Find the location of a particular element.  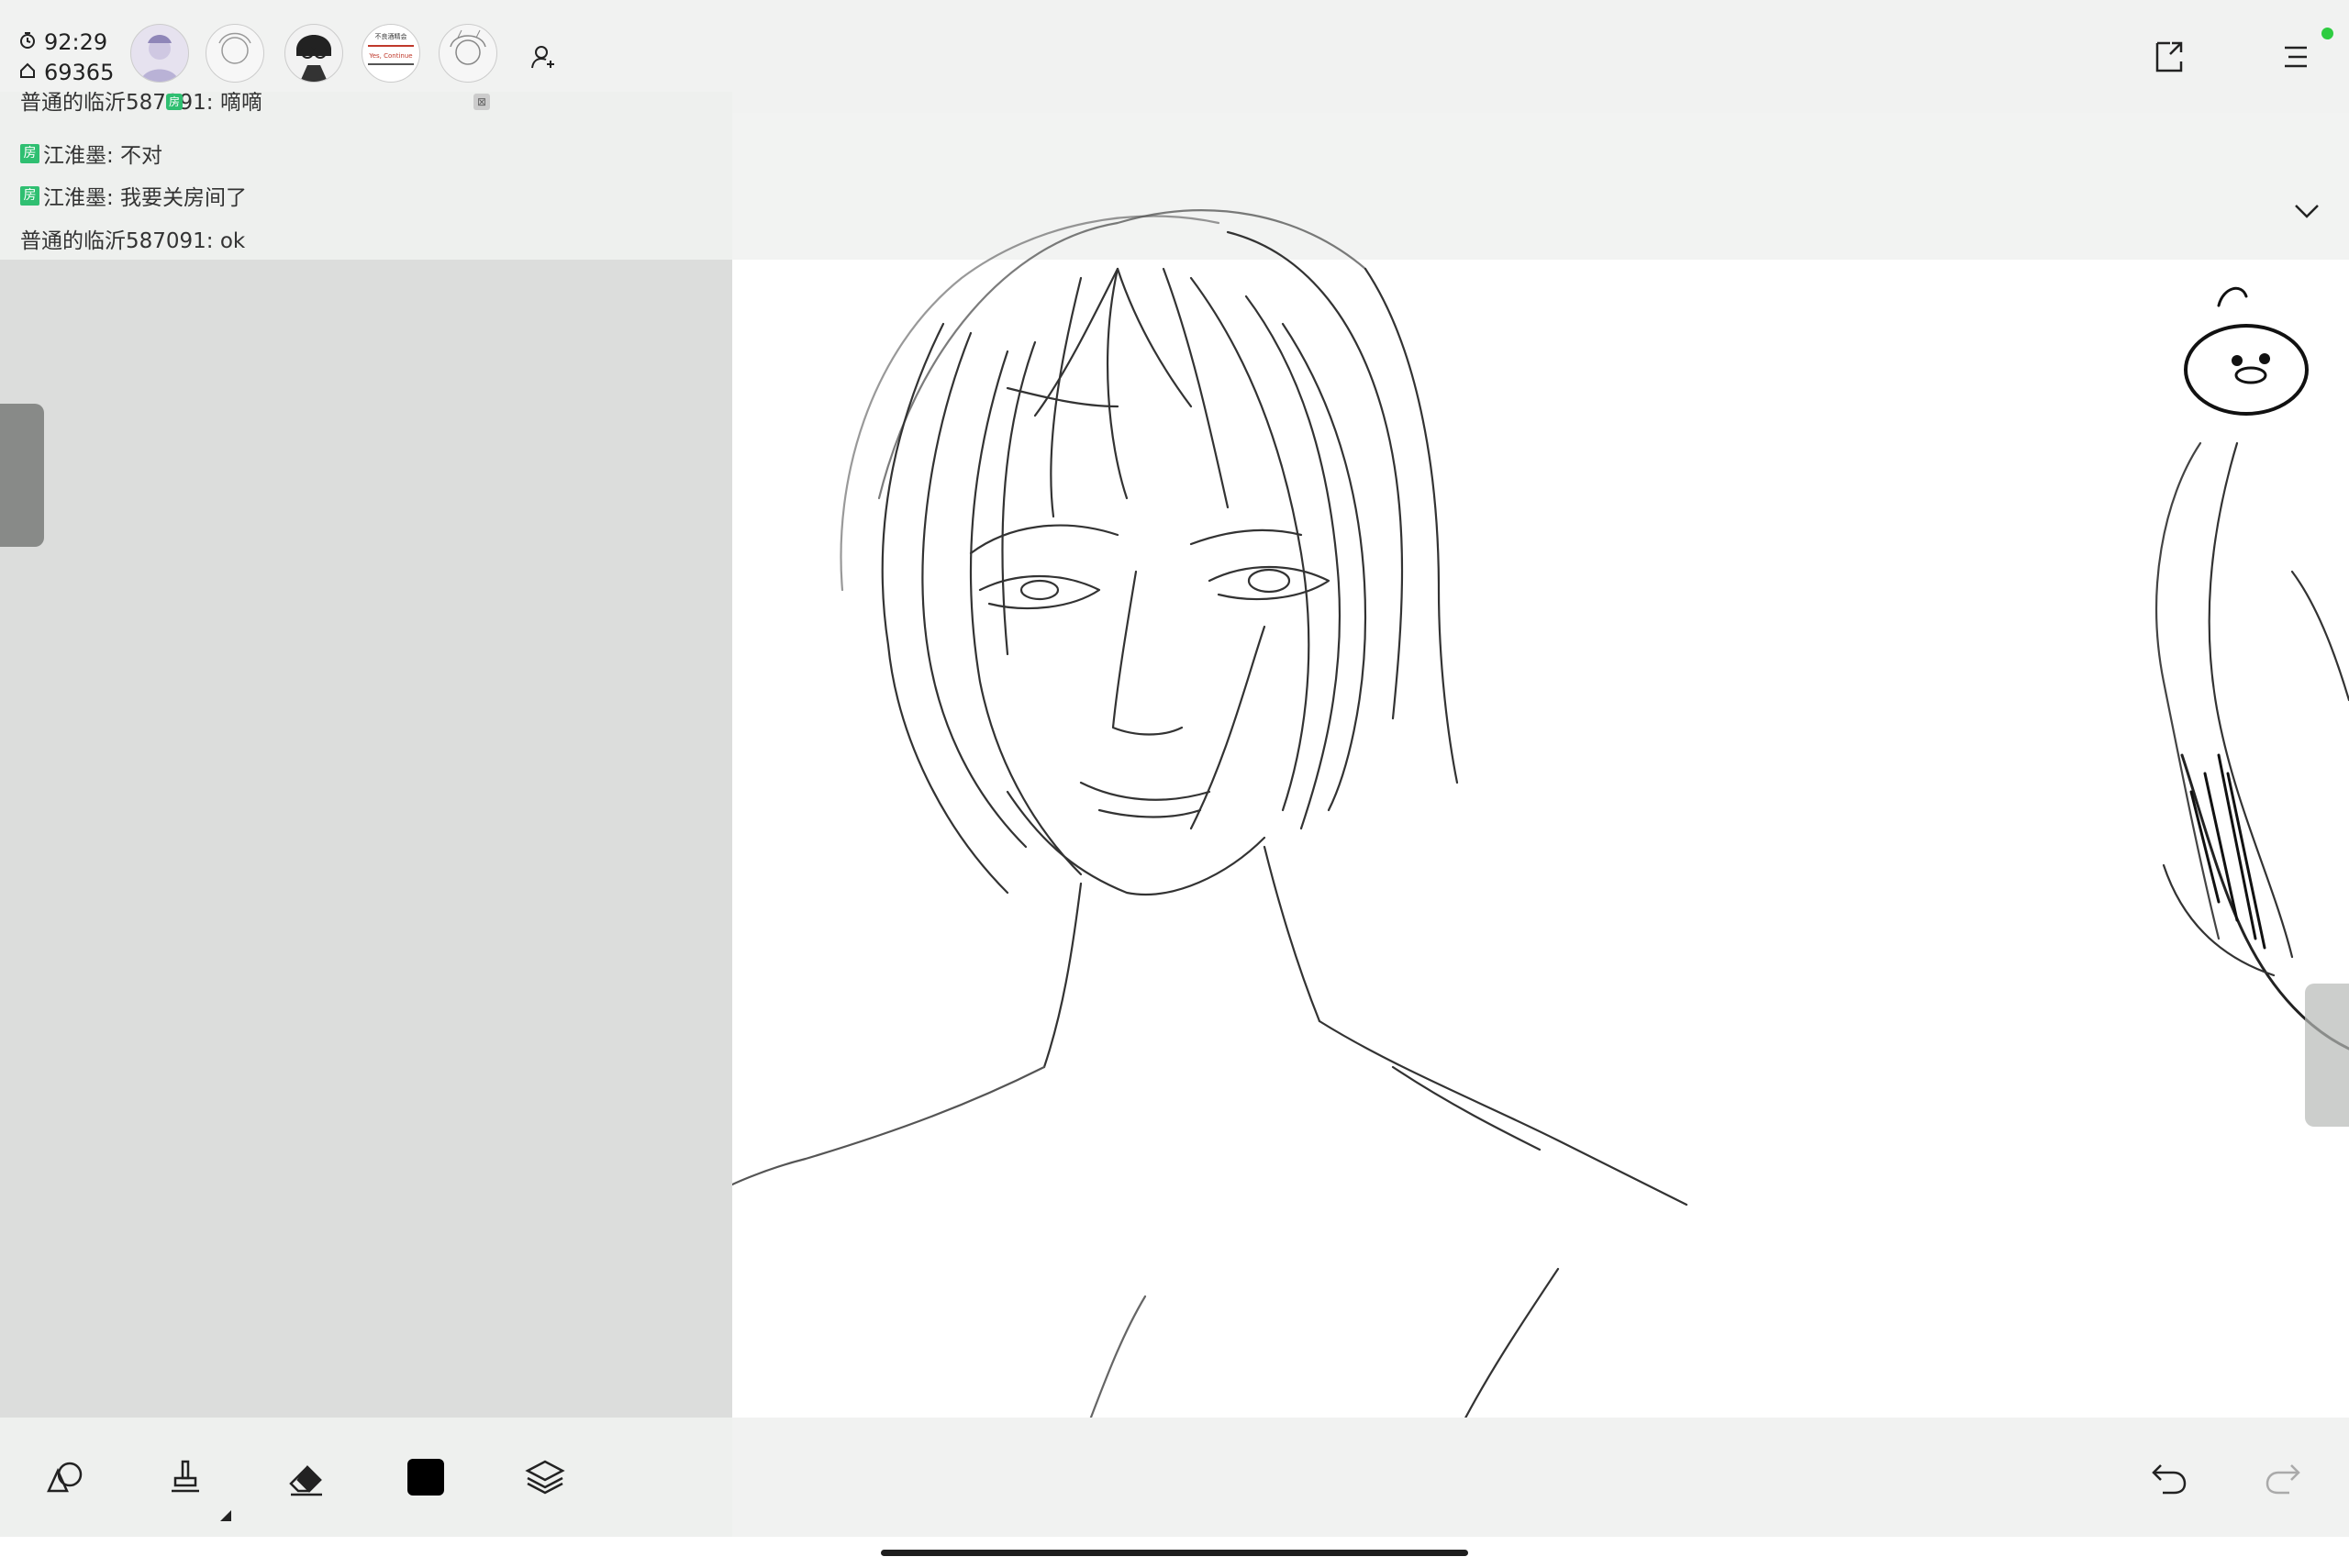

color-picker-button is located at coordinates (425, 1477).